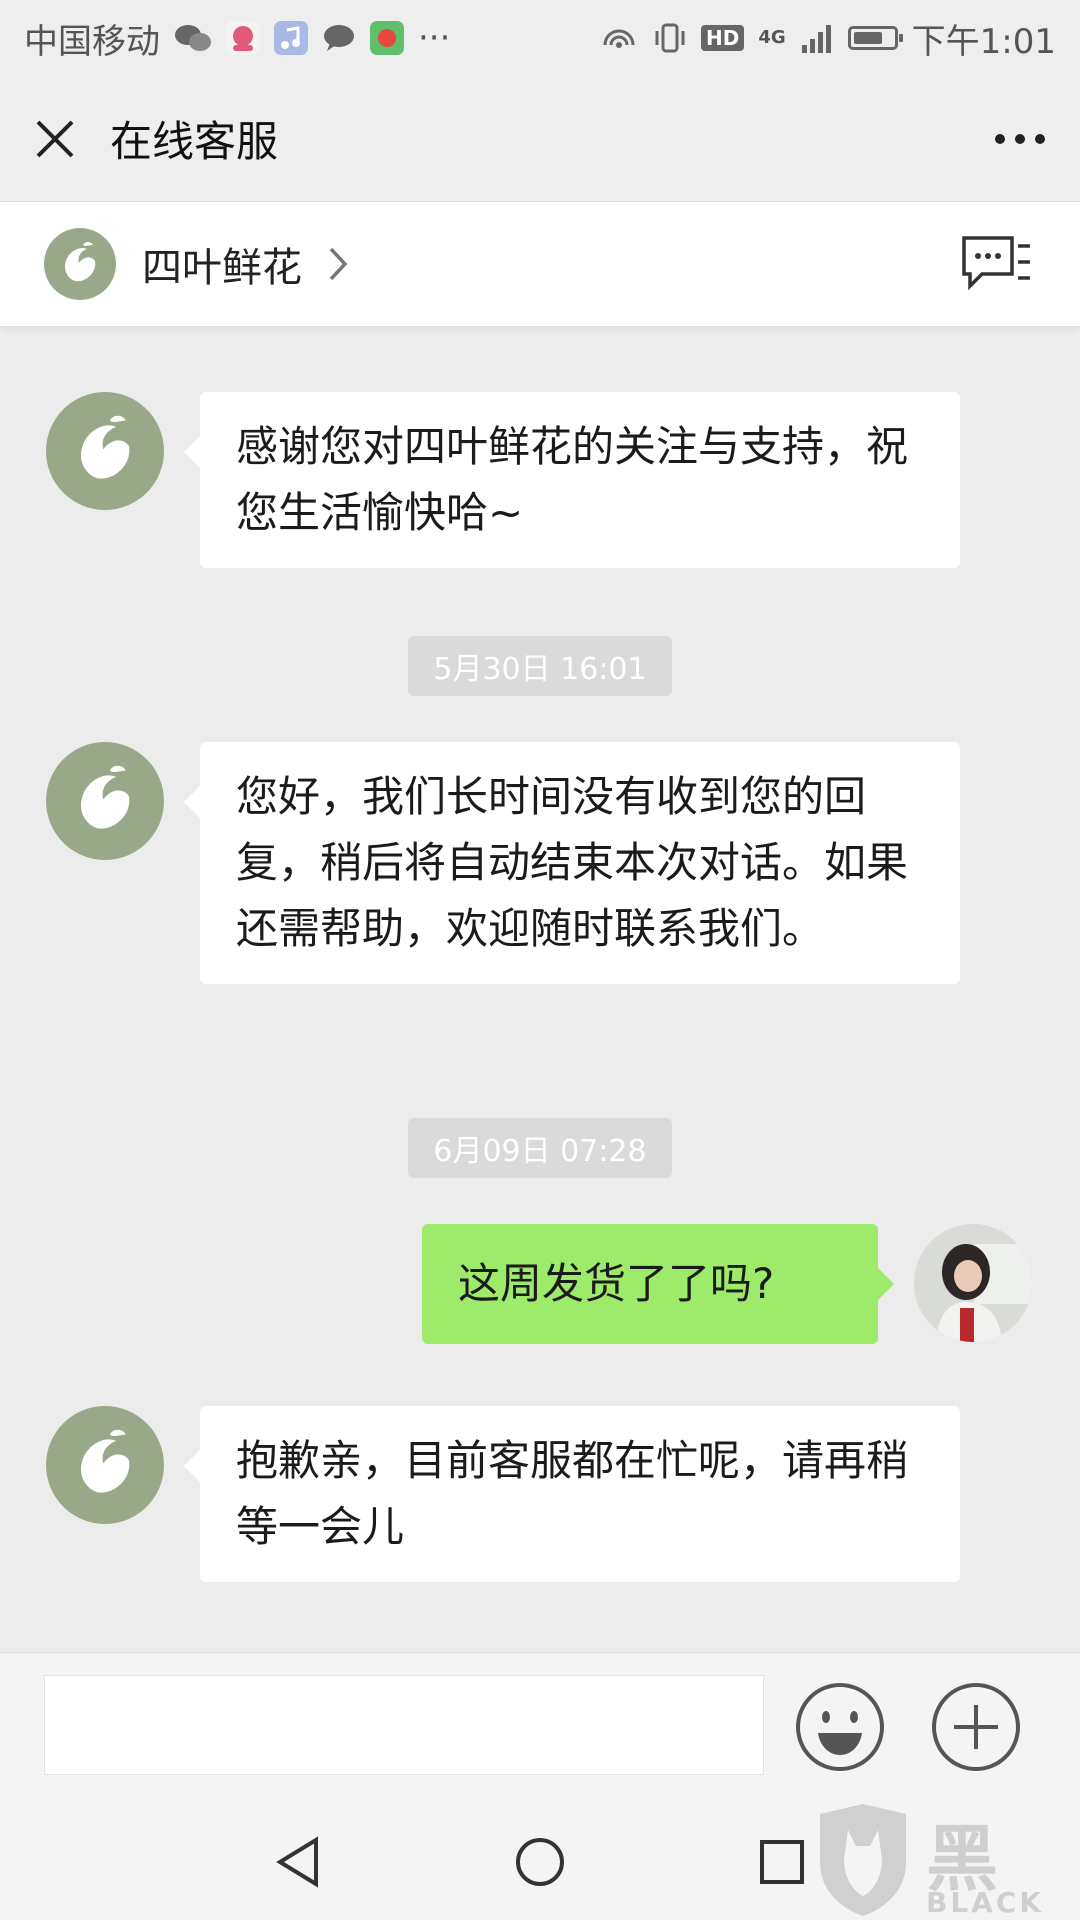 The height and width of the screenshot is (1920, 1080). Describe the element at coordinates (944, 1860) in the screenshot. I see `watermark: 黑猫 BLACK CAT` at that location.